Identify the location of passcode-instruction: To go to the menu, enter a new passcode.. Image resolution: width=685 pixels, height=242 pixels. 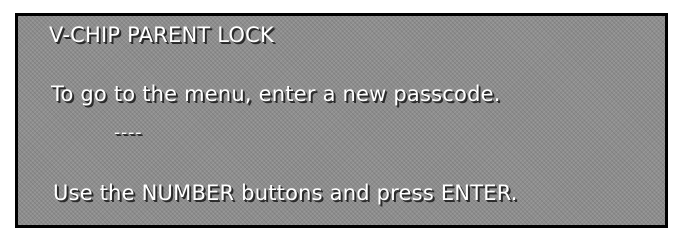
(276, 94).